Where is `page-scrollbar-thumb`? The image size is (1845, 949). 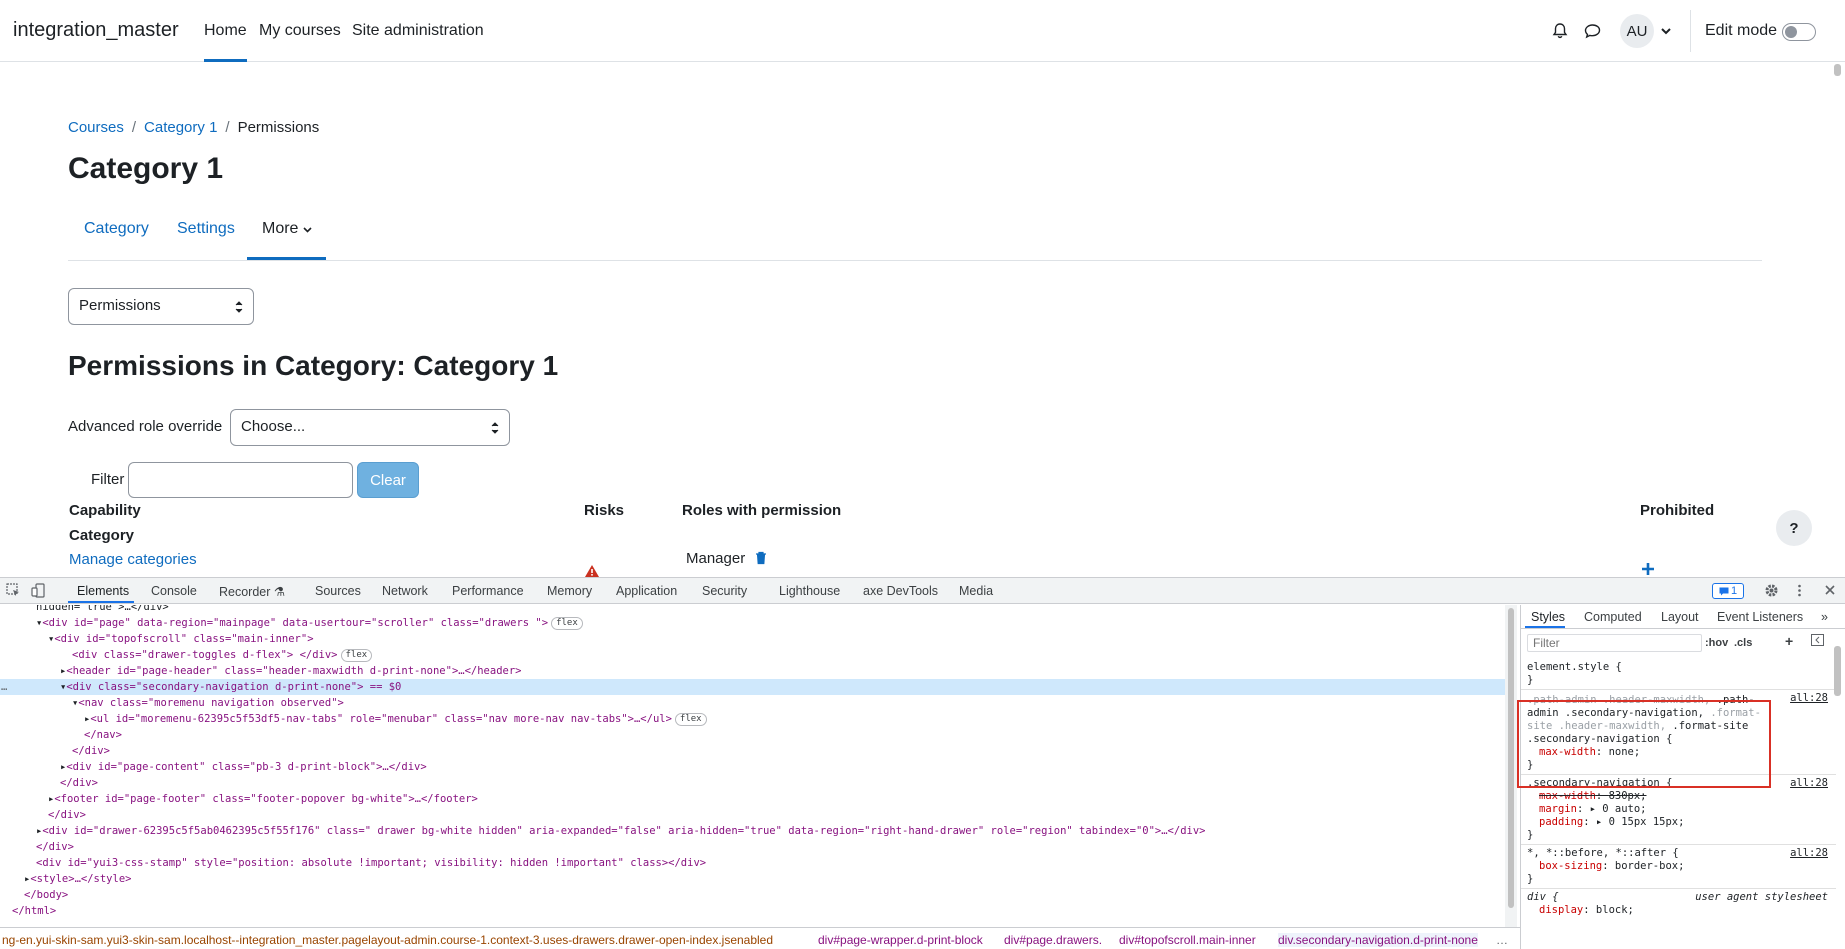
page-scrollbar-thumb is located at coordinates (1837, 70).